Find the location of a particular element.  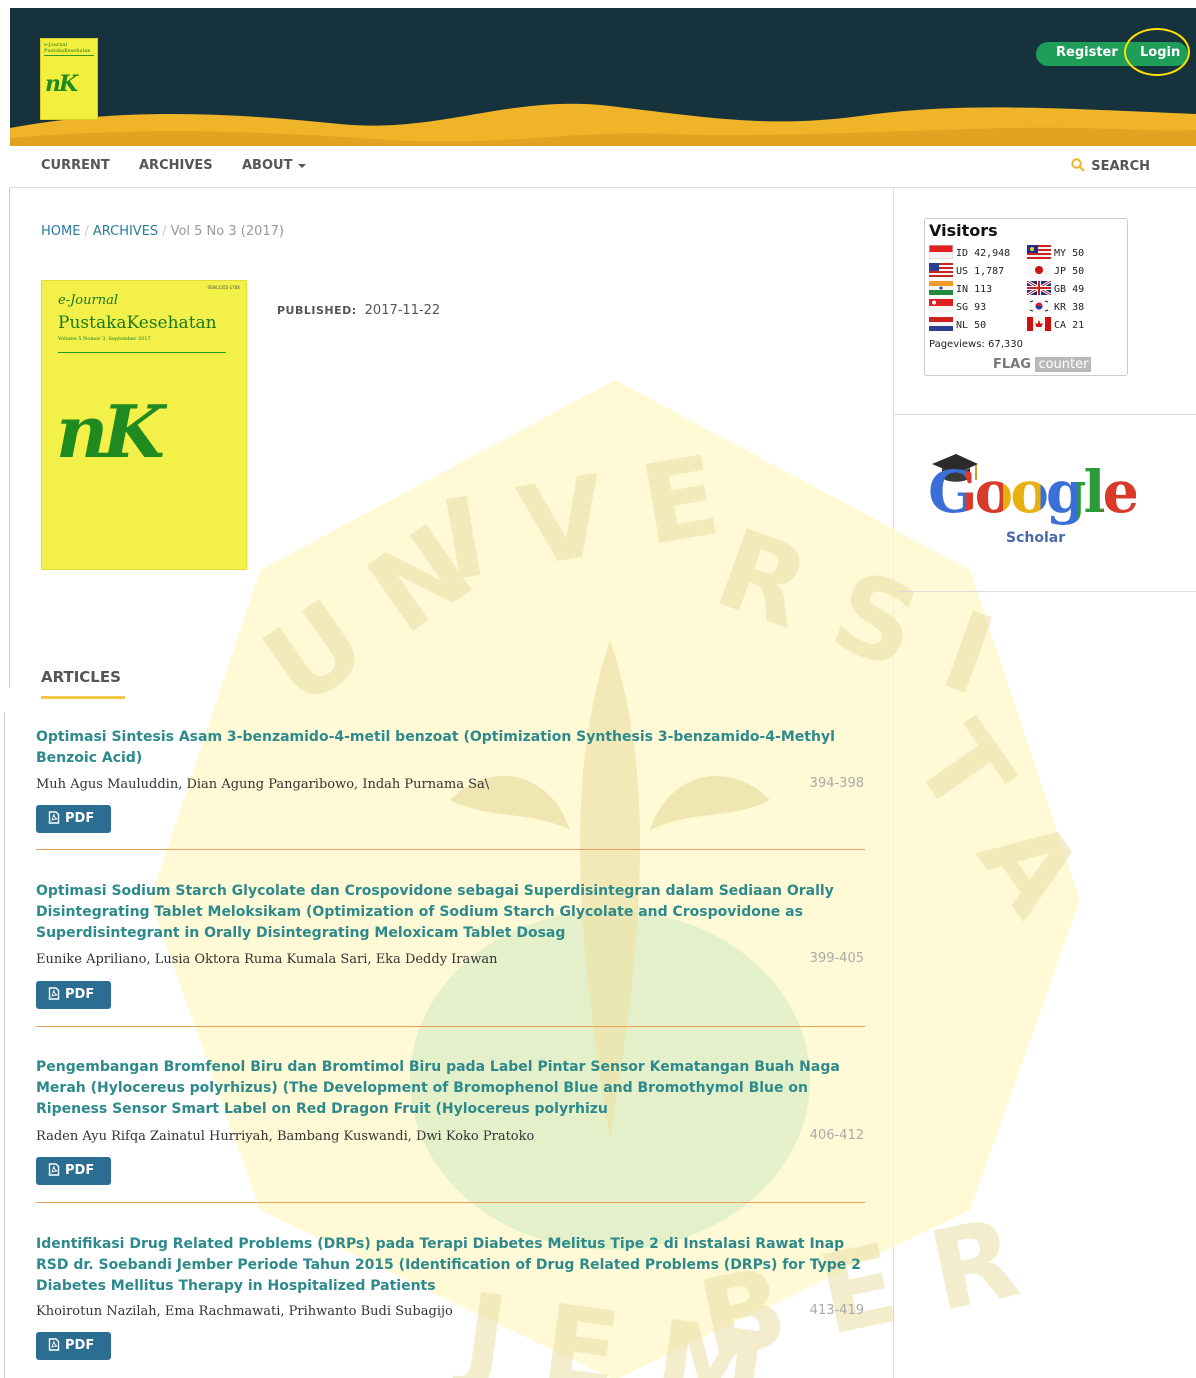

breadcrumb-archives: ARCHIVES is located at coordinates (125, 231).